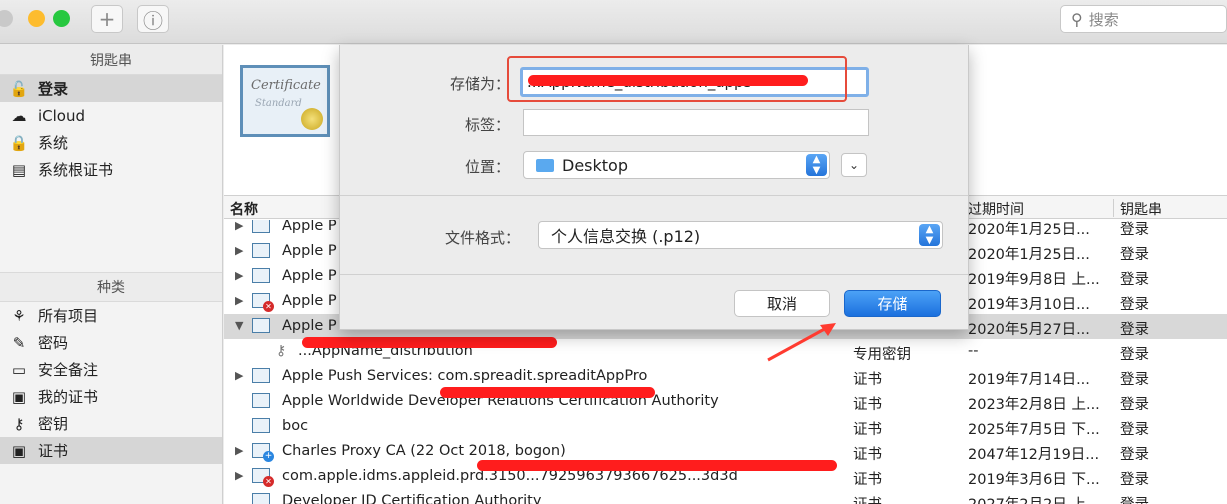  I want to click on sidebar-item-label: 证书, so click(53, 451).